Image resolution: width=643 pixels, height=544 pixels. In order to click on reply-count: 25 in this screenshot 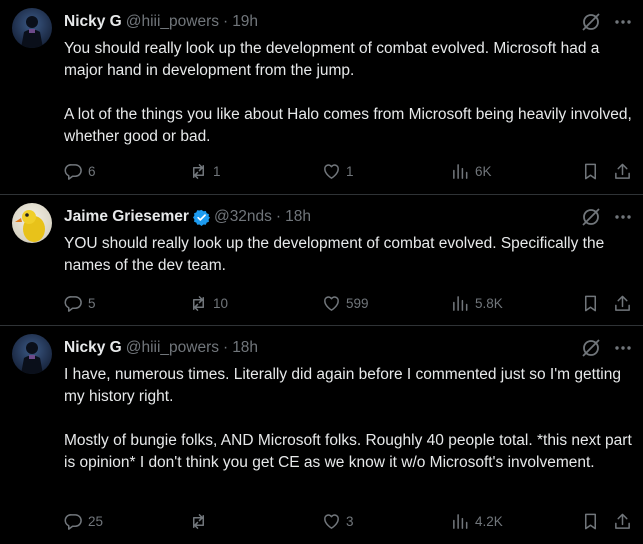, I will do `click(96, 521)`.